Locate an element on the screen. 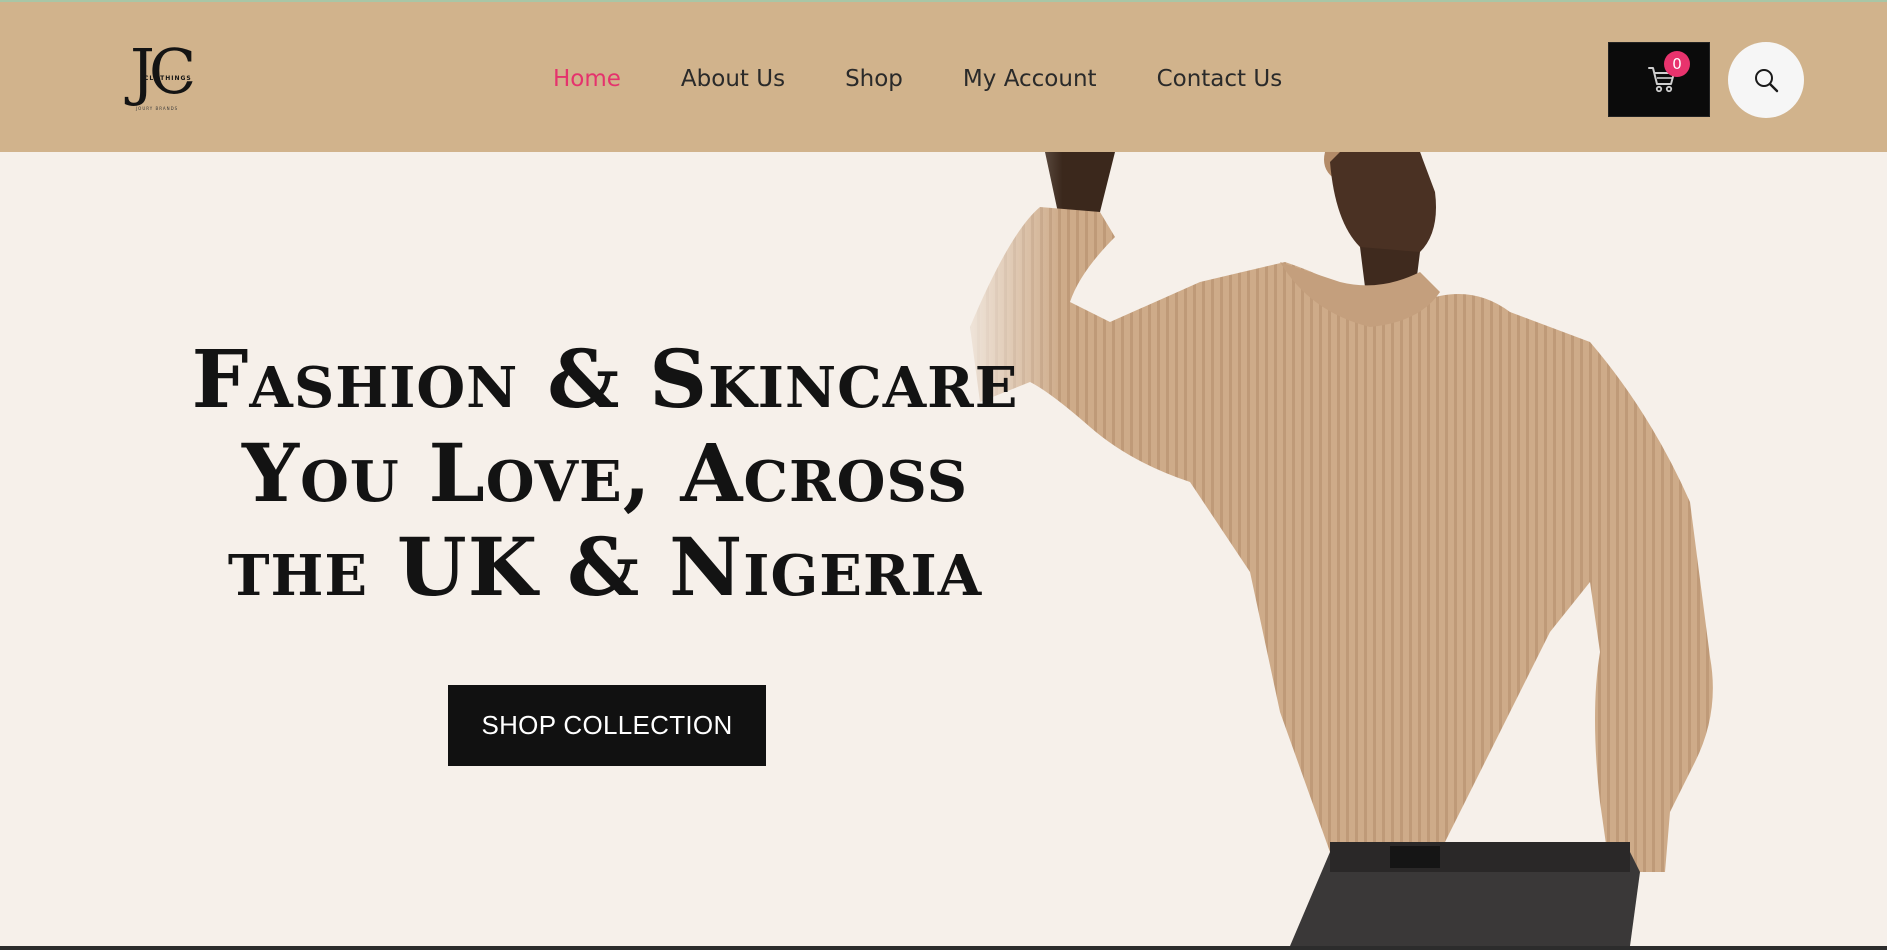 This screenshot has width=1887, height=950. hero-headline-line-1: Fashion & Skincare is located at coordinates (605, 379).